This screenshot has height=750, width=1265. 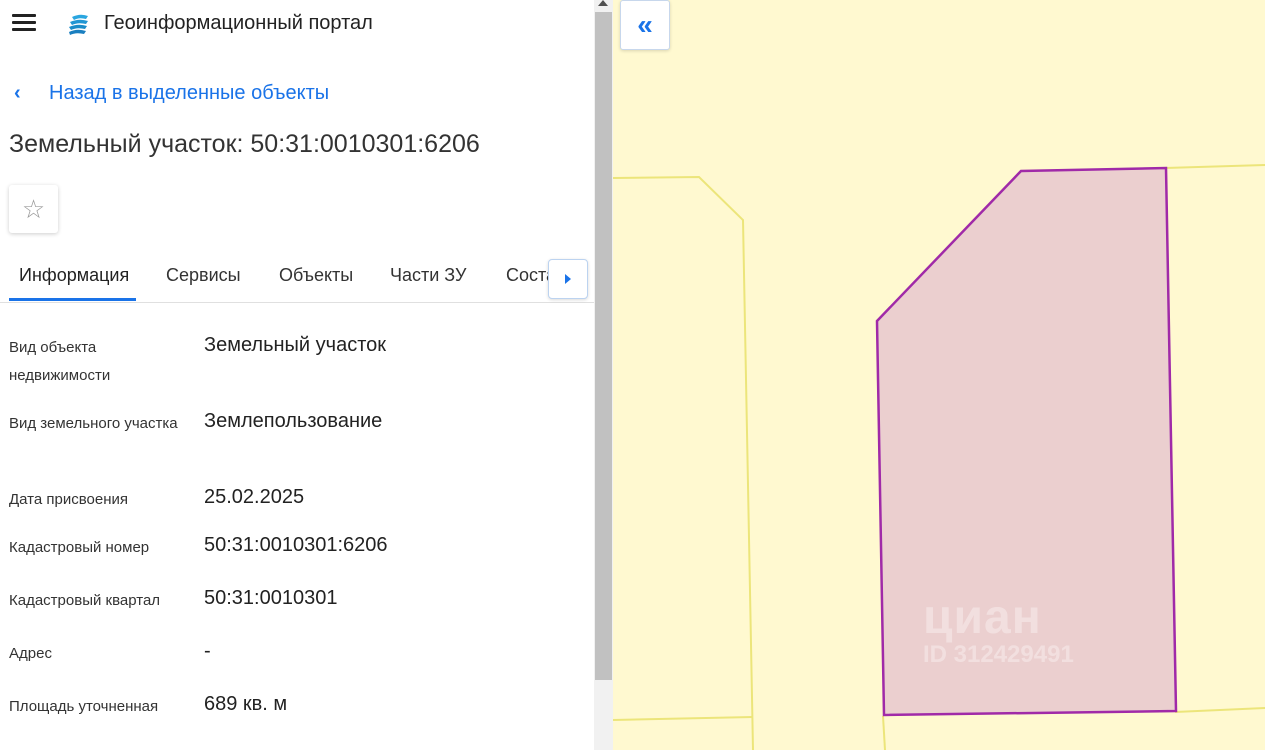 What do you see at coordinates (603, 346) in the screenshot?
I see `scrollbar-thumb` at bounding box center [603, 346].